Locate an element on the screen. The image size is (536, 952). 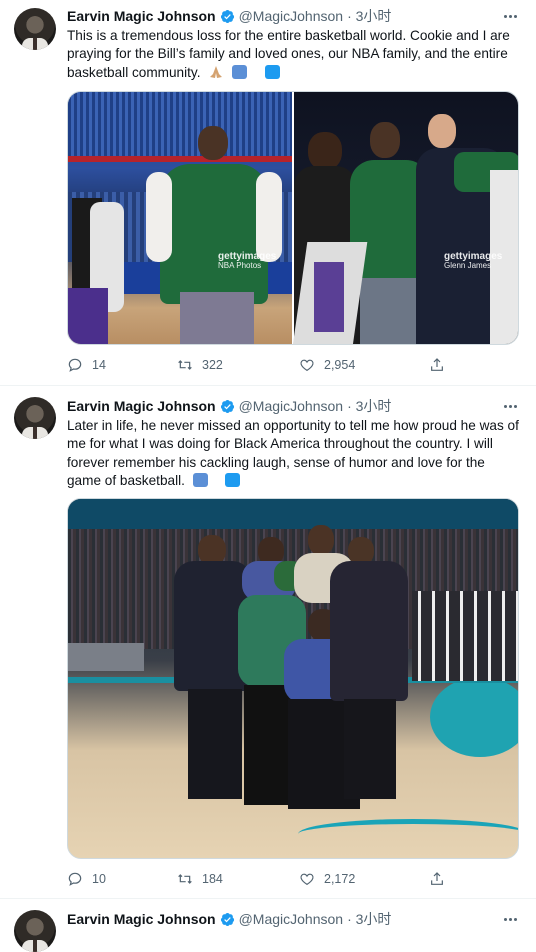
tweet-actions: 14 322 2,954 is located at coordinates (257, 366).